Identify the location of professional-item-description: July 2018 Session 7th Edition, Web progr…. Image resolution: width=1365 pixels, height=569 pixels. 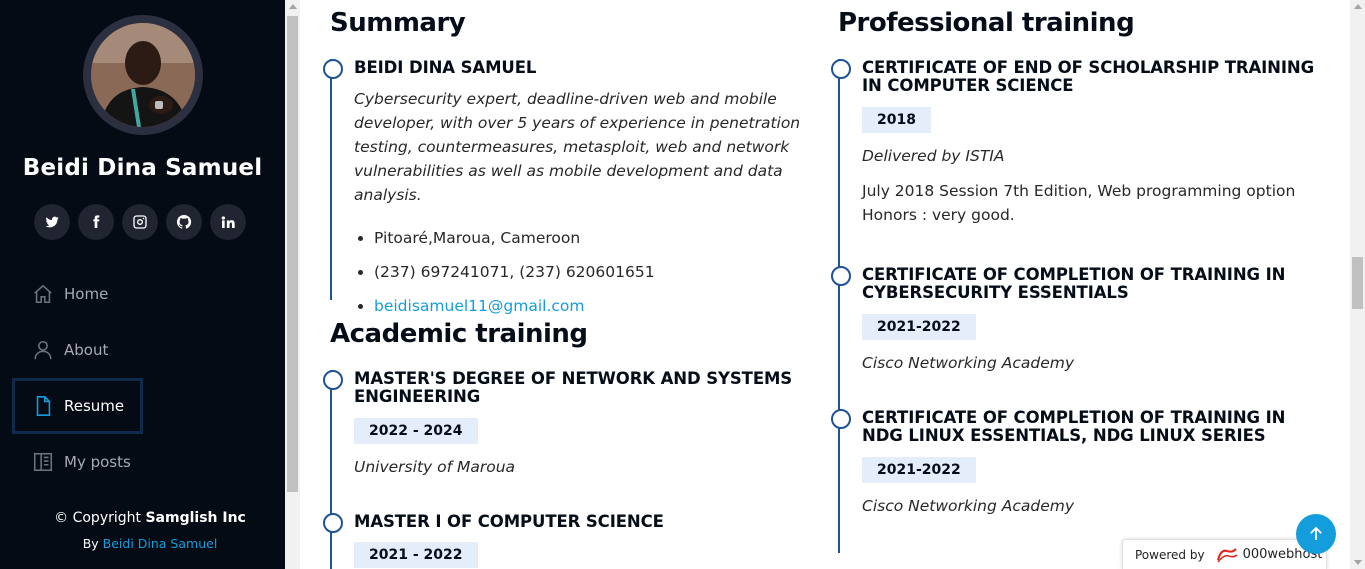
(1079, 203).